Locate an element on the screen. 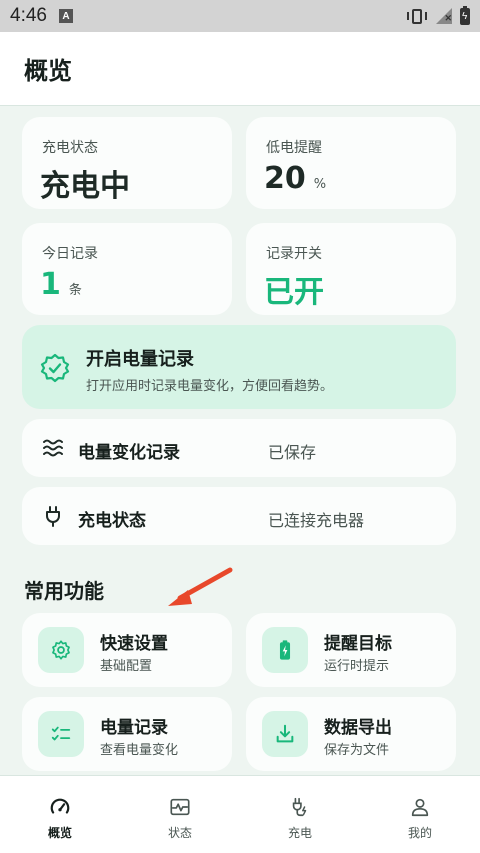 The height and width of the screenshot is (853, 480). function-title: 数据导出 is located at coordinates (358, 728).